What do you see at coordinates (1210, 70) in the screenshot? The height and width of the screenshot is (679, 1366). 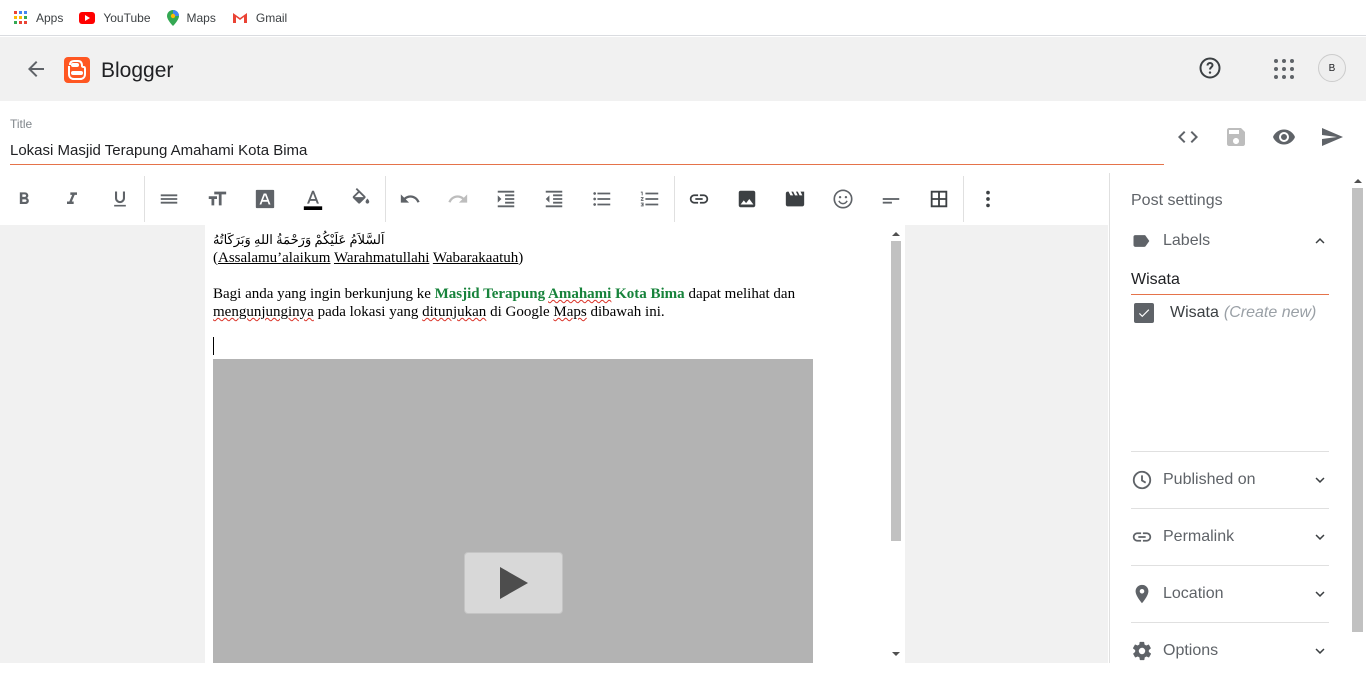 I see `help-icon` at bounding box center [1210, 70].